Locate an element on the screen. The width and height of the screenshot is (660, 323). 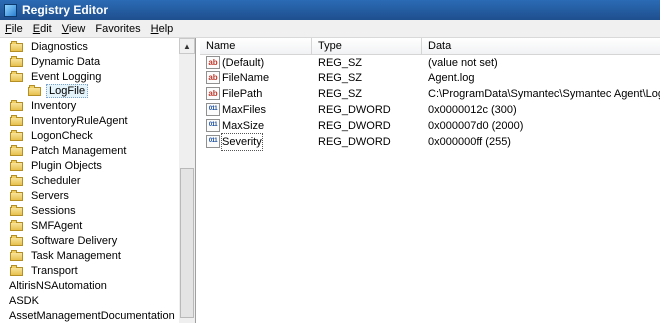
tree-item-dynamic-data: Dynamic Data is located at coordinates (56, 61).